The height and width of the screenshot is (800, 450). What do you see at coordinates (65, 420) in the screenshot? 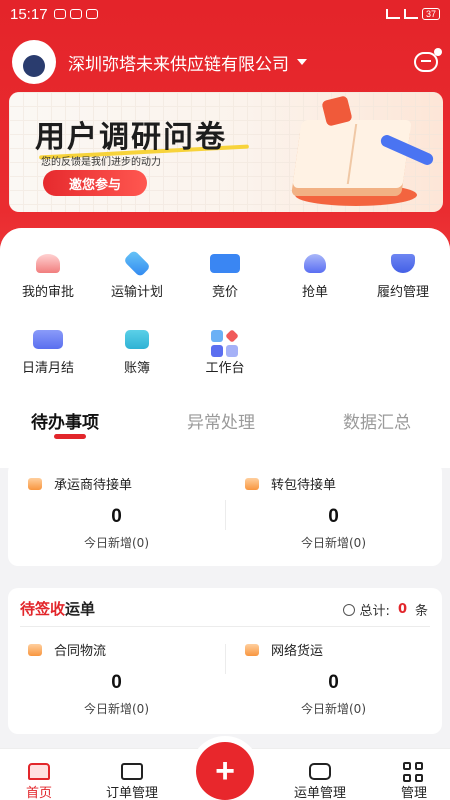
I see `tab-todo: 待办事项` at bounding box center [65, 420].